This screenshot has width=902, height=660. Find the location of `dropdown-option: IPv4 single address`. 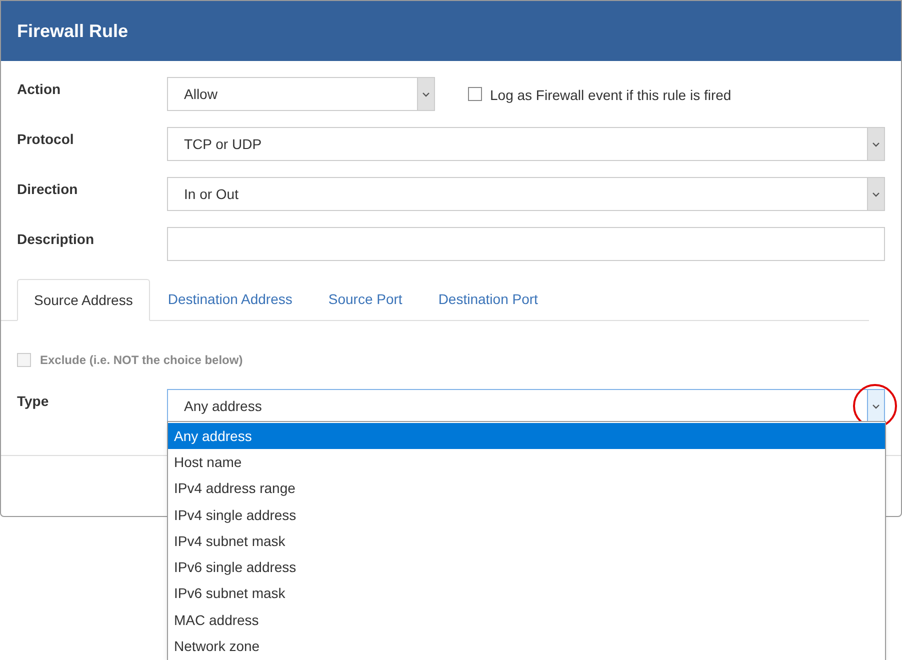

dropdown-option: IPv4 single address is located at coordinates (526, 515).